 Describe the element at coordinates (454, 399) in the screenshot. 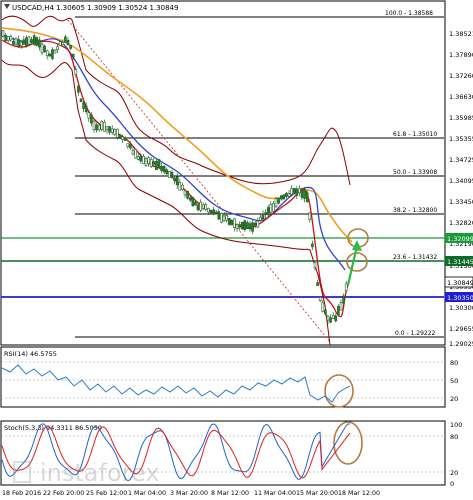

I see `svg-text: 20` at that location.